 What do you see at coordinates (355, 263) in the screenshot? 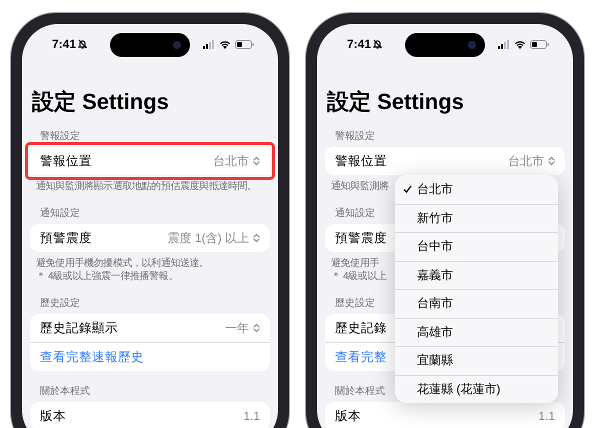
I see `footer-note: 避免使用手` at bounding box center [355, 263].